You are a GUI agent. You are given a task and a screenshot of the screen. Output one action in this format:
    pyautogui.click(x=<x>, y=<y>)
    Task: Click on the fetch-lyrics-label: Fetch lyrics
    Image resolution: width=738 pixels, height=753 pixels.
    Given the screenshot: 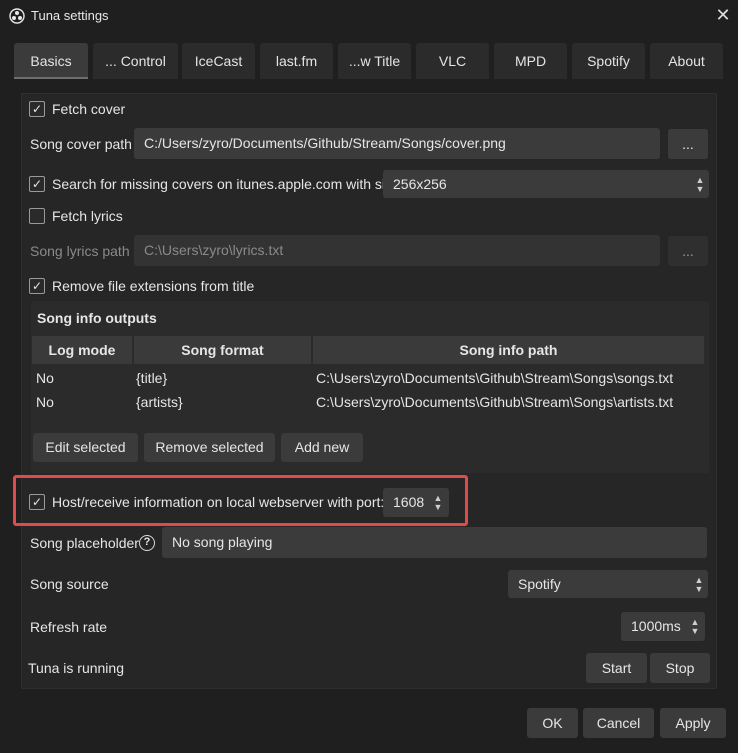 What is the action you would take?
    pyautogui.click(x=87, y=216)
    